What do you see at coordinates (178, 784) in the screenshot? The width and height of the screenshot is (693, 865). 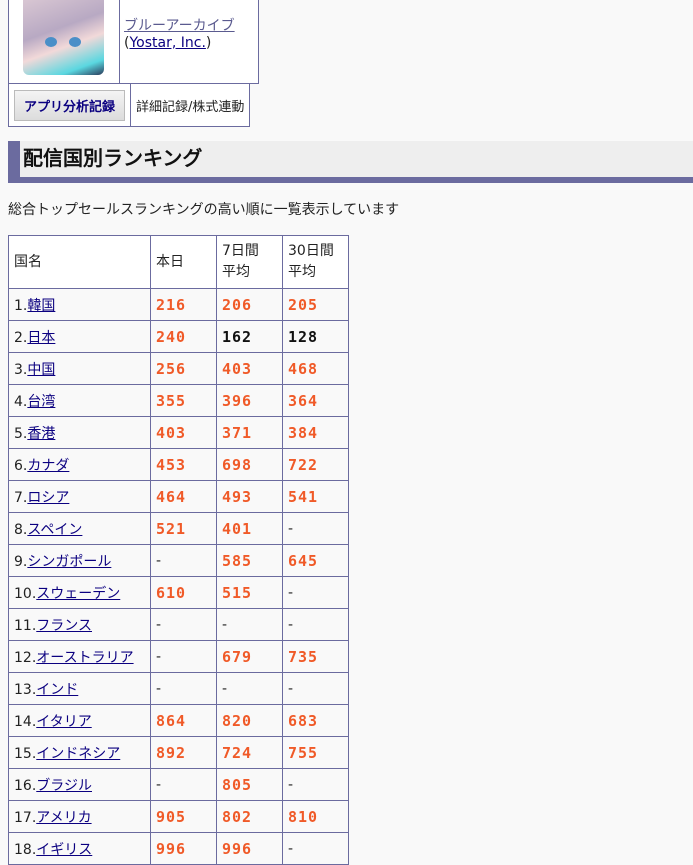 I see `table-row: 16.ブラジル -805-` at bounding box center [178, 784].